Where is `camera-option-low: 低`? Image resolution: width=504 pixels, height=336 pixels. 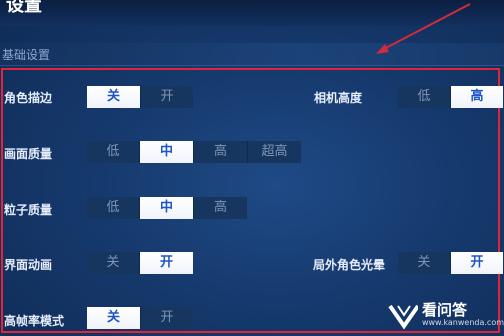 camera-option-low: 低 is located at coordinates (424, 97).